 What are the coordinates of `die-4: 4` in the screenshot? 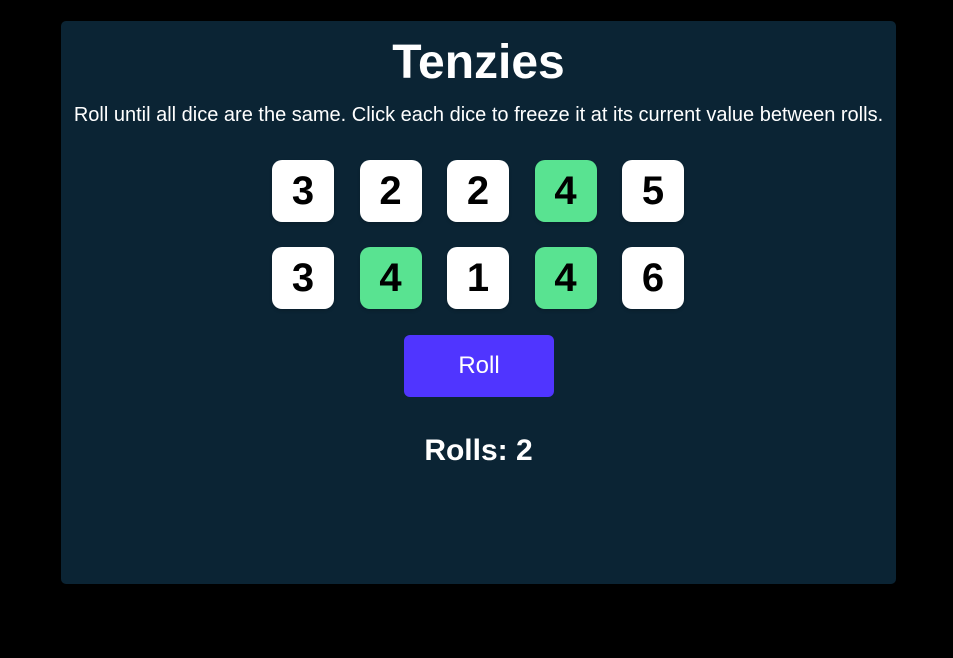 It's located at (565, 191).